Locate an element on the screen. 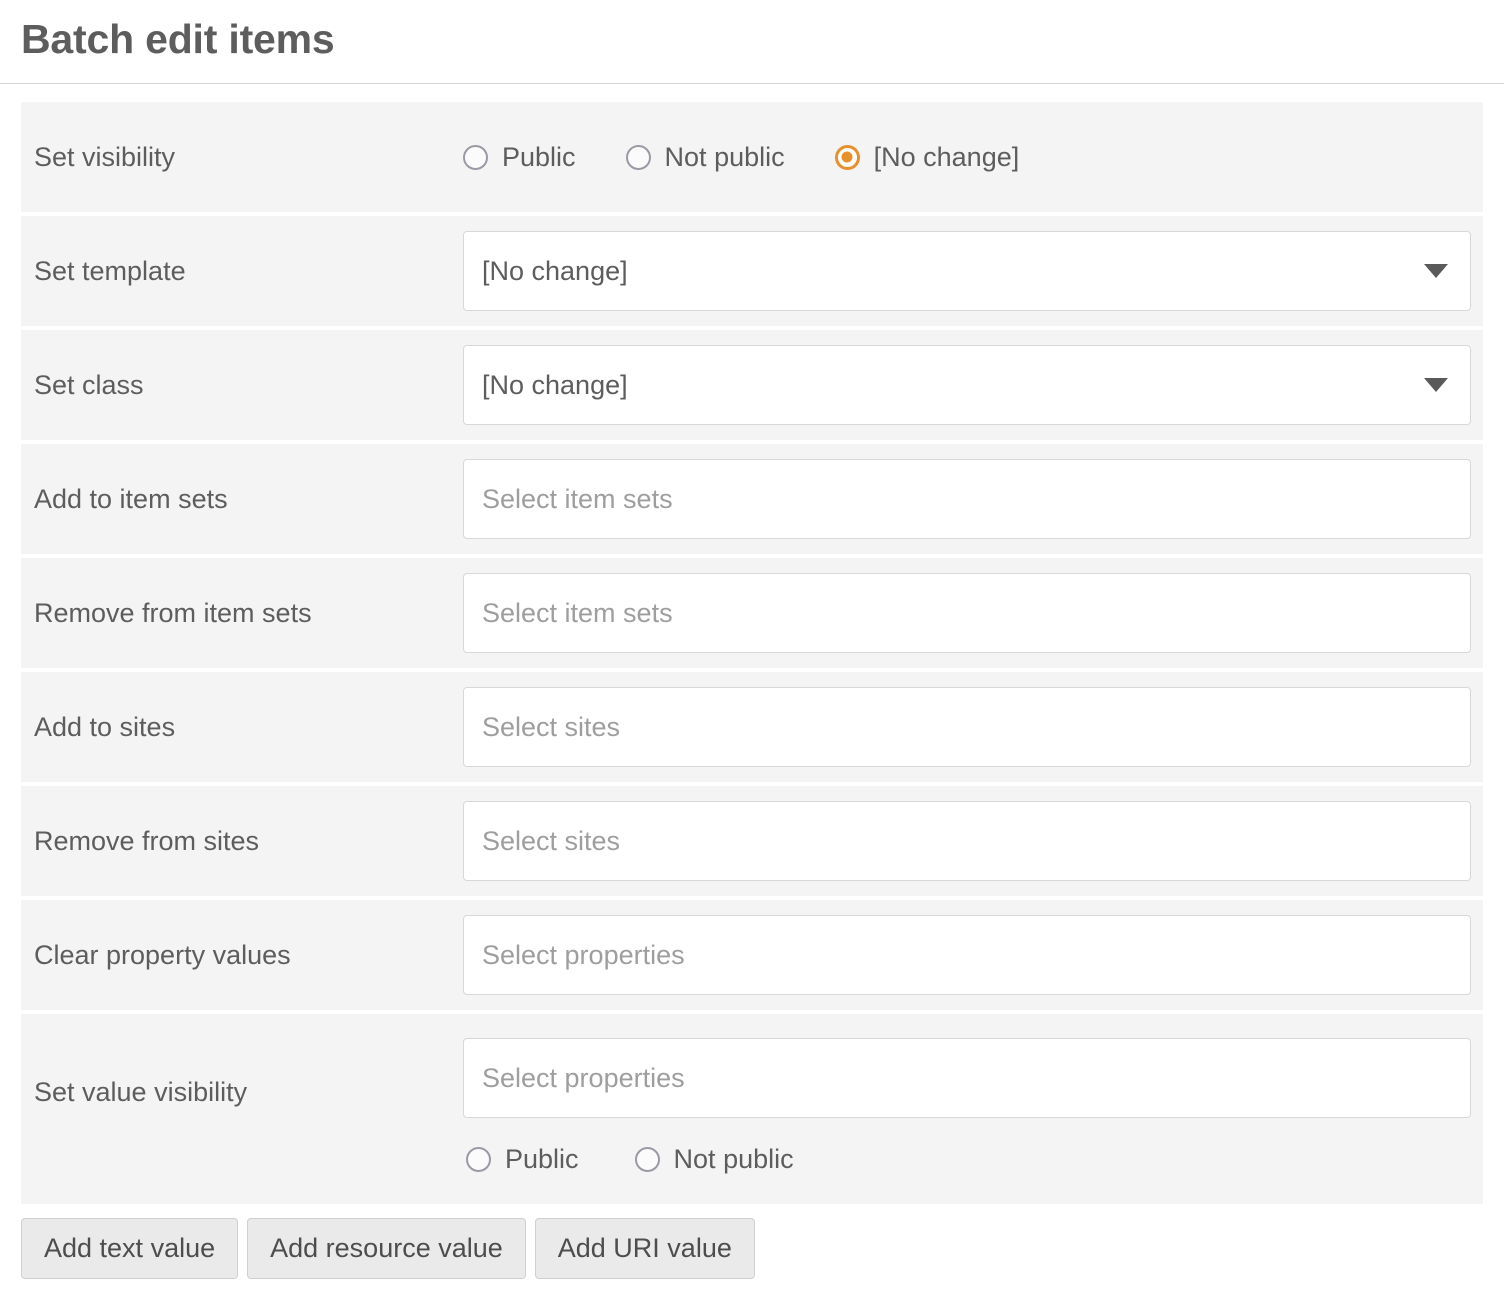 The width and height of the screenshot is (1504, 1293). form-row-add-to-sites: Add to sites Select sites is located at coordinates (752, 727).